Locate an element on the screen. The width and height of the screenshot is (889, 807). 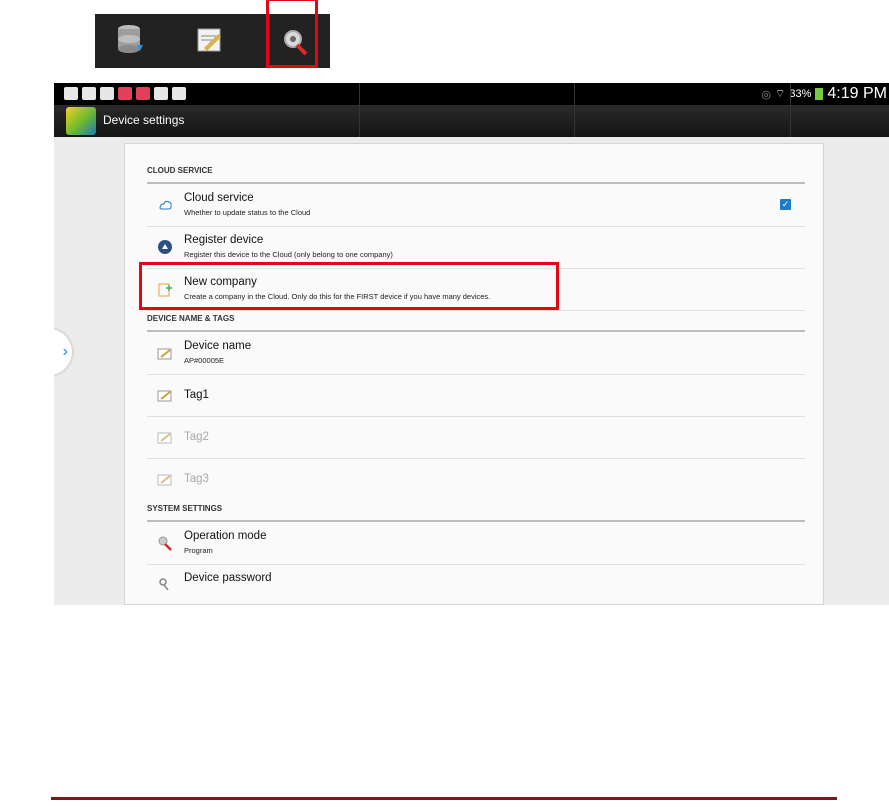
notification-icons is located at coordinates (125, 93).